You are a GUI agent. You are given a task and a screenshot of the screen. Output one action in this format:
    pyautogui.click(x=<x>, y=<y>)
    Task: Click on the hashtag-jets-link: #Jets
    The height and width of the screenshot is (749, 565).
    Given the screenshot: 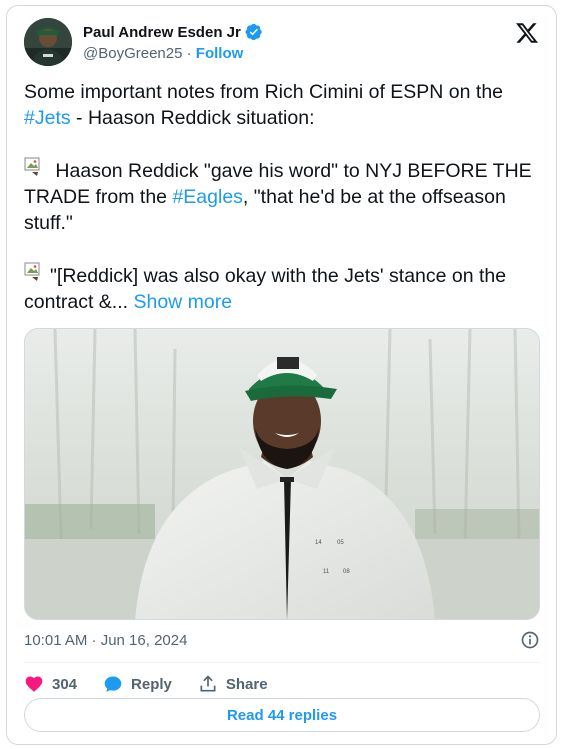 What is the action you would take?
    pyautogui.click(x=47, y=118)
    